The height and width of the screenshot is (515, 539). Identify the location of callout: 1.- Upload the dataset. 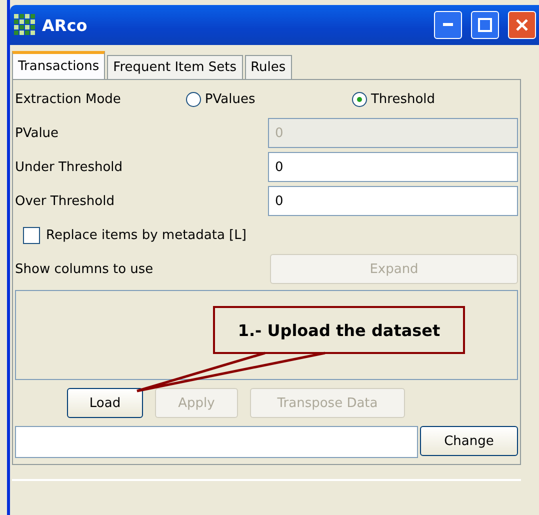
(339, 330).